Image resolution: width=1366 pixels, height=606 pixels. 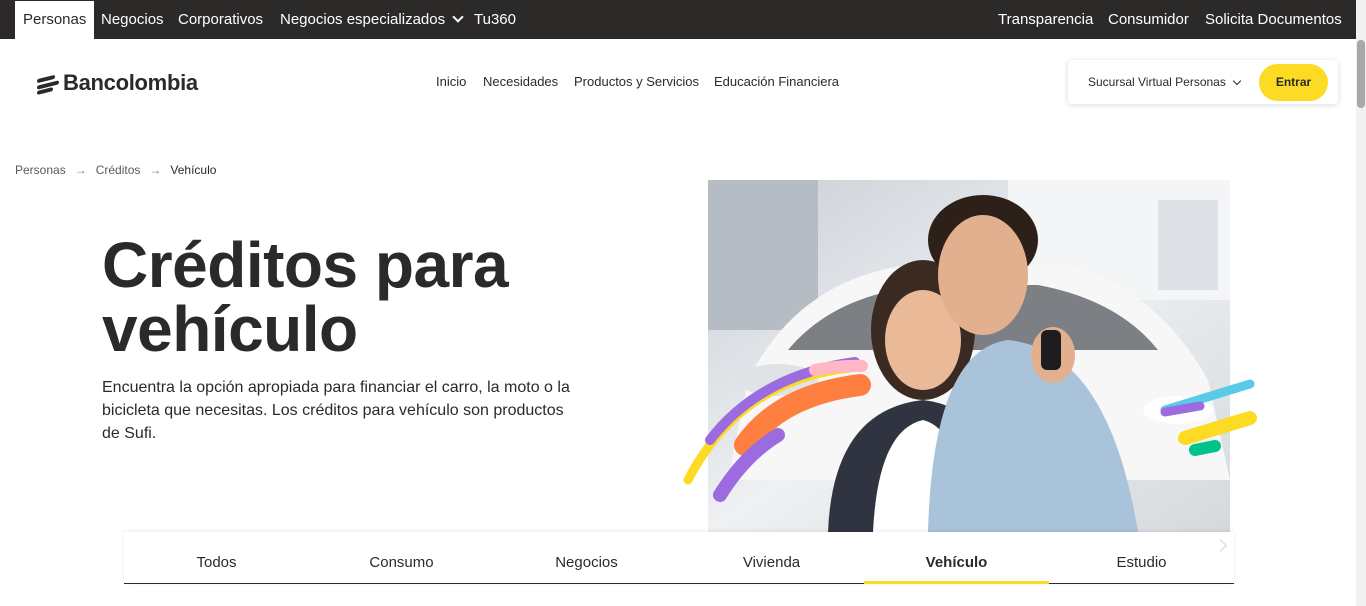 What do you see at coordinates (586, 558) in the screenshot?
I see `tab-negocios: Negocios` at bounding box center [586, 558].